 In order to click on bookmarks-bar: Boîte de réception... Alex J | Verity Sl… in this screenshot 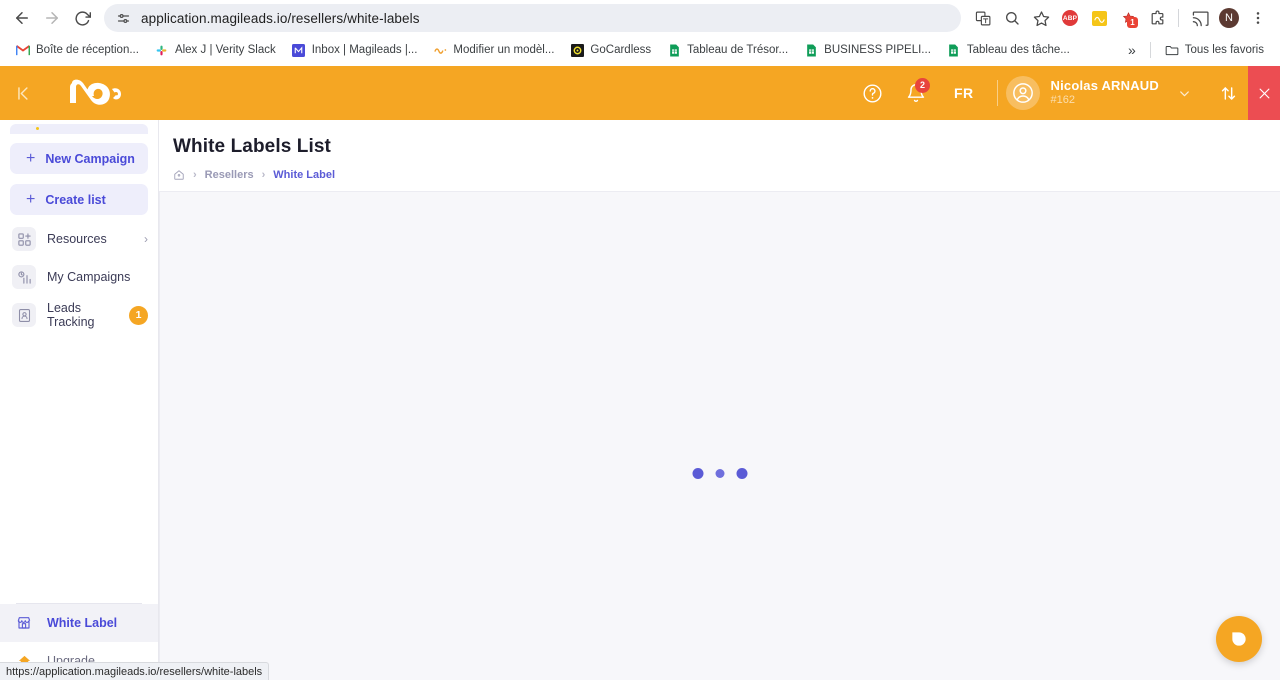, I will do `click(640, 50)`.